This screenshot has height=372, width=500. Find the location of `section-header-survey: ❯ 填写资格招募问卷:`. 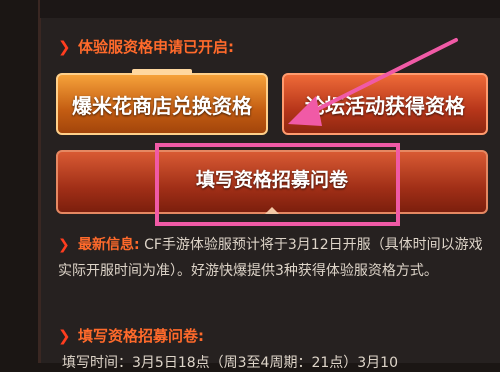

section-header-survey: ❯ 填写资格招募问卷: is located at coordinates (131, 335).